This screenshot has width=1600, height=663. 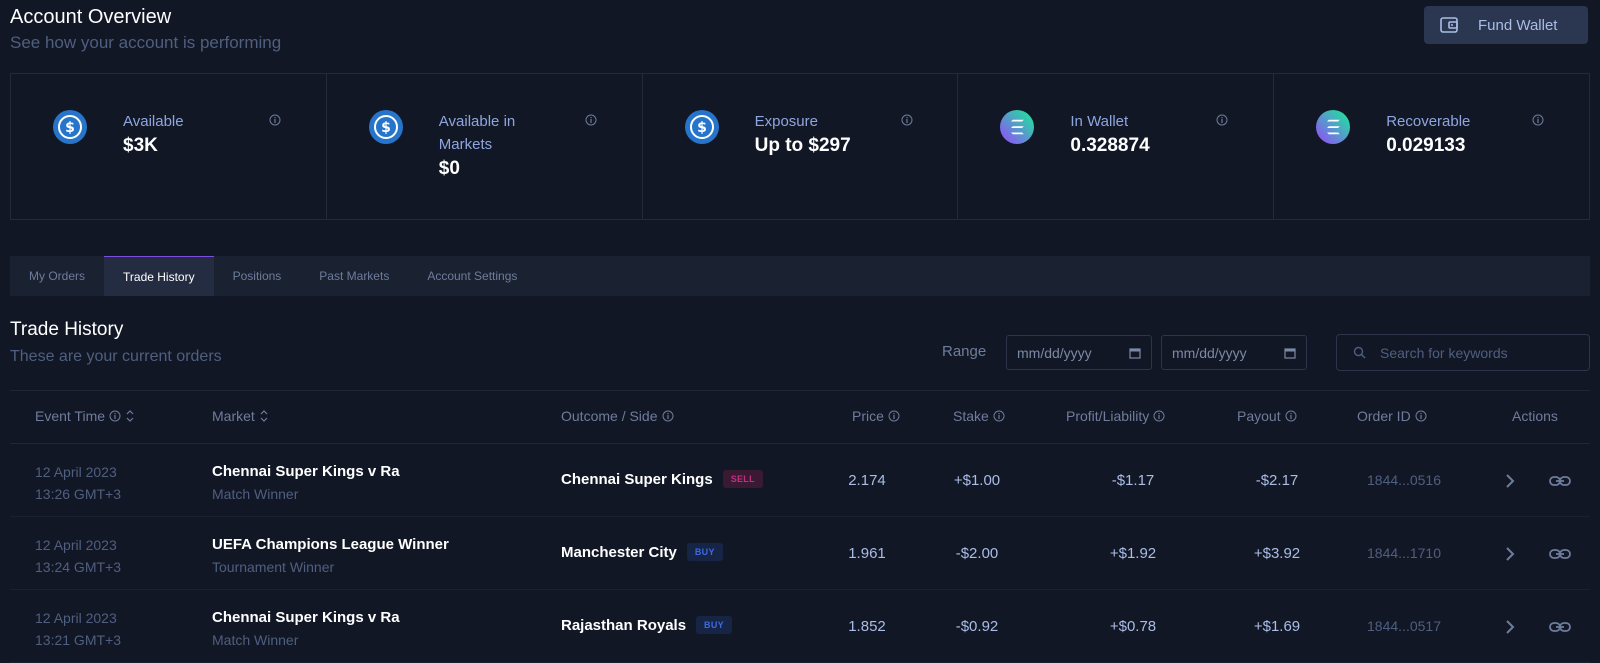 I want to click on outcome-name: Rajasthan Royals, so click(x=624, y=625).